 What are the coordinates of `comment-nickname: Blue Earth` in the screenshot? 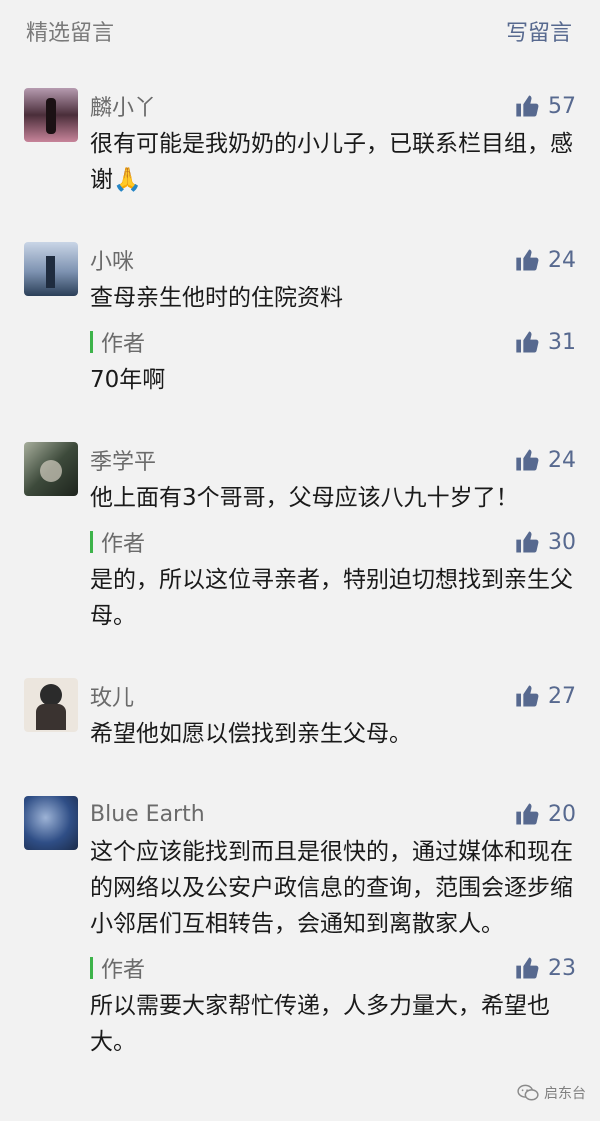 It's located at (147, 814).